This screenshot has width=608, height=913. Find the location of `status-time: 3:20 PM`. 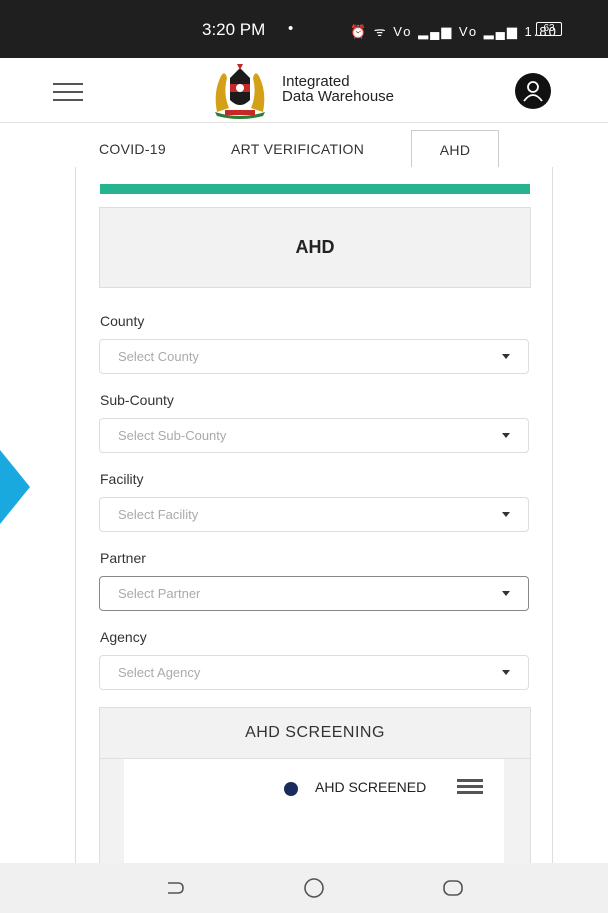

status-time: 3:20 PM is located at coordinates (234, 29).